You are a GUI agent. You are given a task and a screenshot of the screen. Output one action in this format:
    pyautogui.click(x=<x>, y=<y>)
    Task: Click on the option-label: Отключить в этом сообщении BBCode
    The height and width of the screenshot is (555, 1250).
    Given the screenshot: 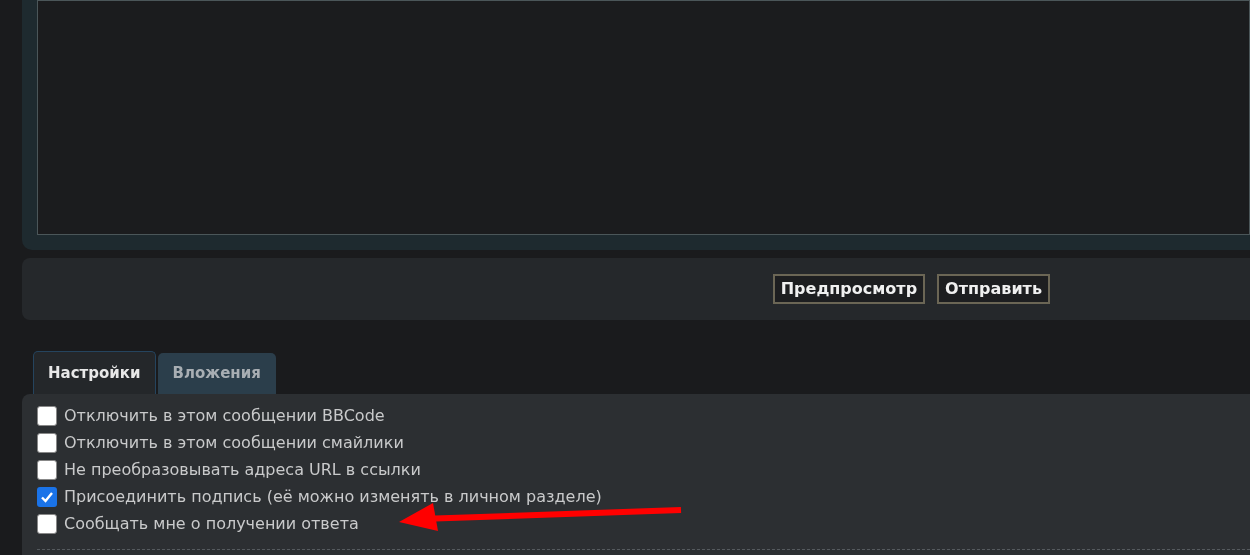 What is the action you would take?
    pyautogui.click(x=224, y=415)
    